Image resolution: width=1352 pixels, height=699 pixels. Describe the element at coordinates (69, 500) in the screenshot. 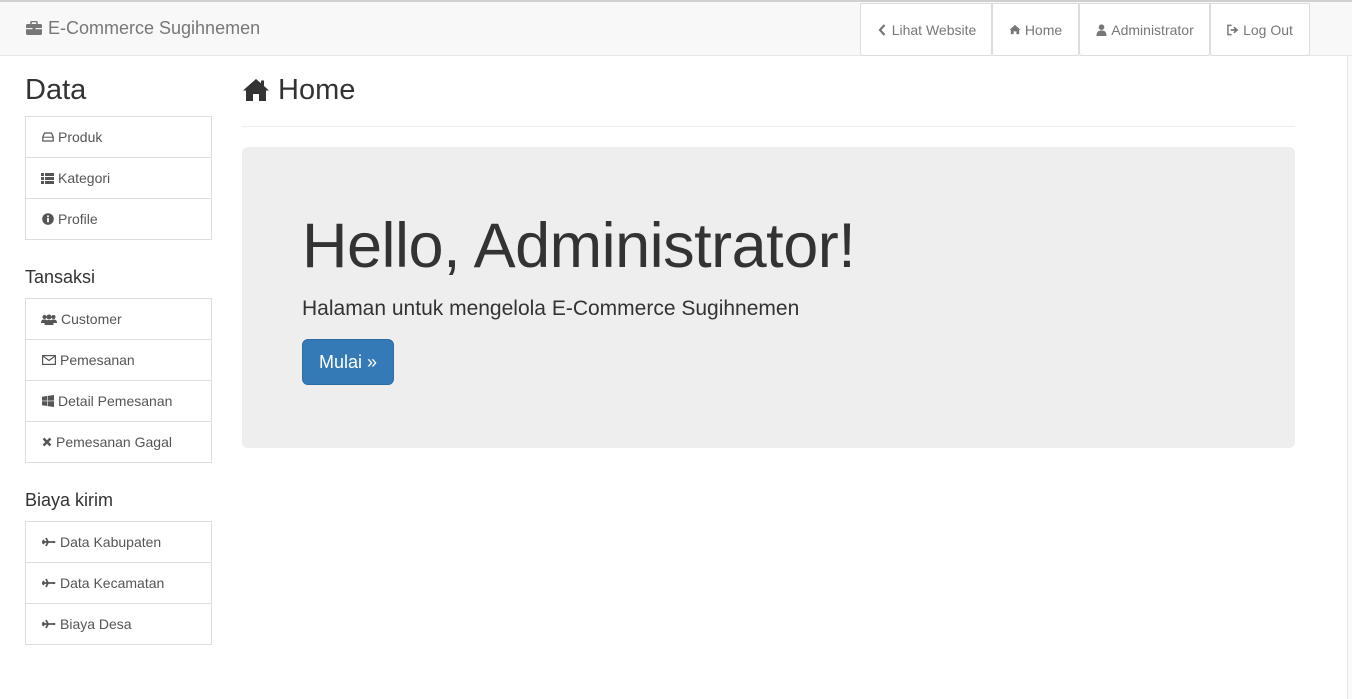

I see `sidebar-biaya-heading: Biaya kirim` at that location.